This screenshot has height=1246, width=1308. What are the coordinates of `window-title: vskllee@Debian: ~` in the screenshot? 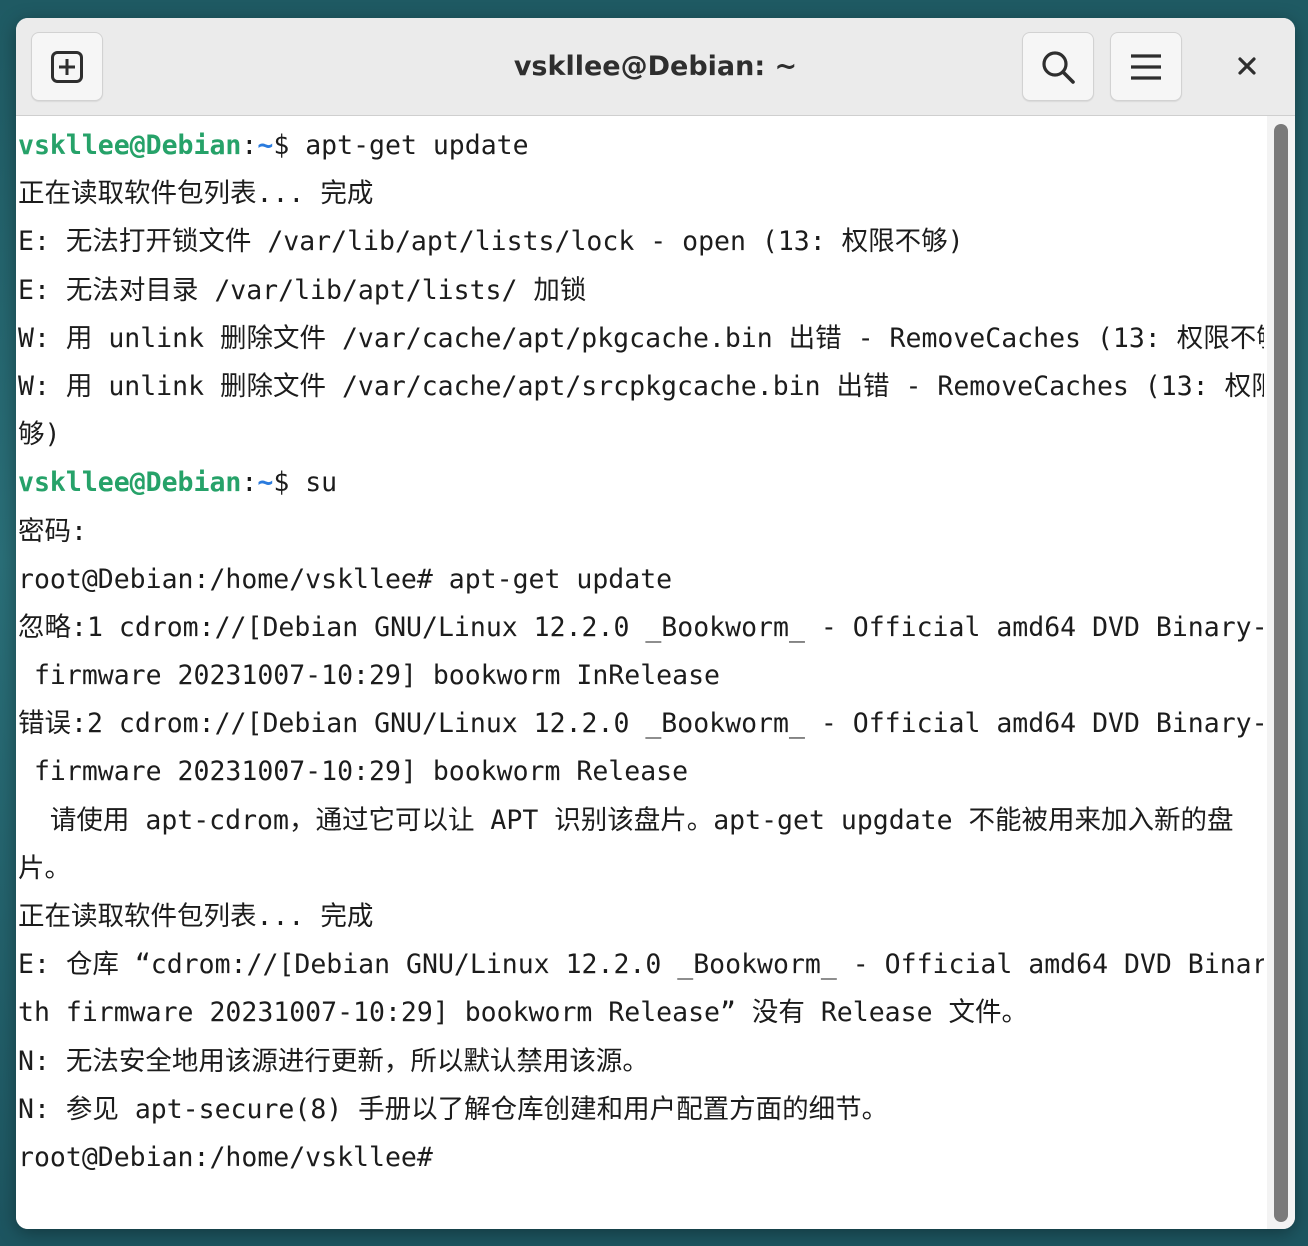 It's located at (655, 66).